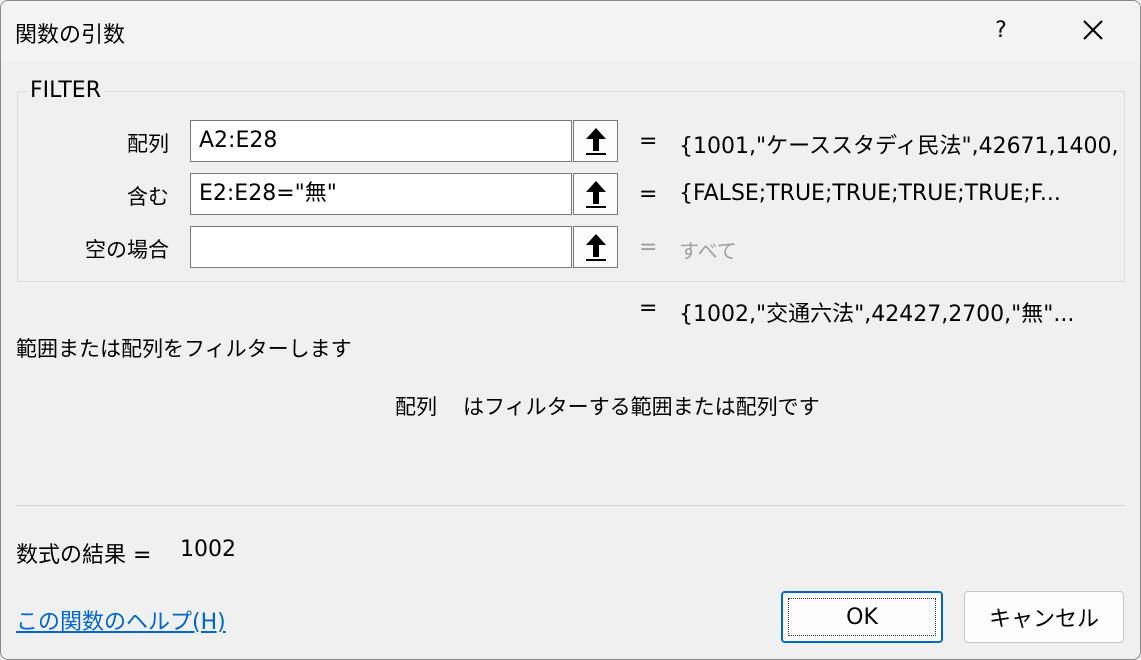 Image resolution: width=1141 pixels, height=660 pixels. I want to click on formula-result-label: 数式の結果 =, so click(84, 555).